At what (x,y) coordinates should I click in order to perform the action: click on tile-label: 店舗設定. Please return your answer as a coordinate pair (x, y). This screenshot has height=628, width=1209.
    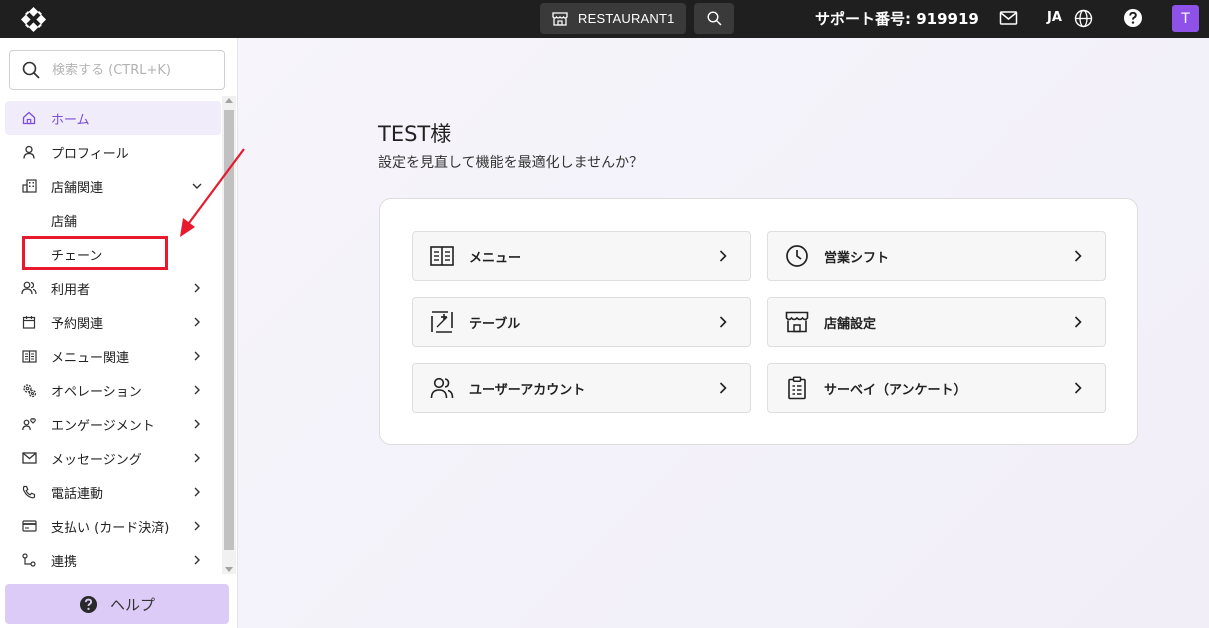
    Looking at the image, I should click on (850, 324).